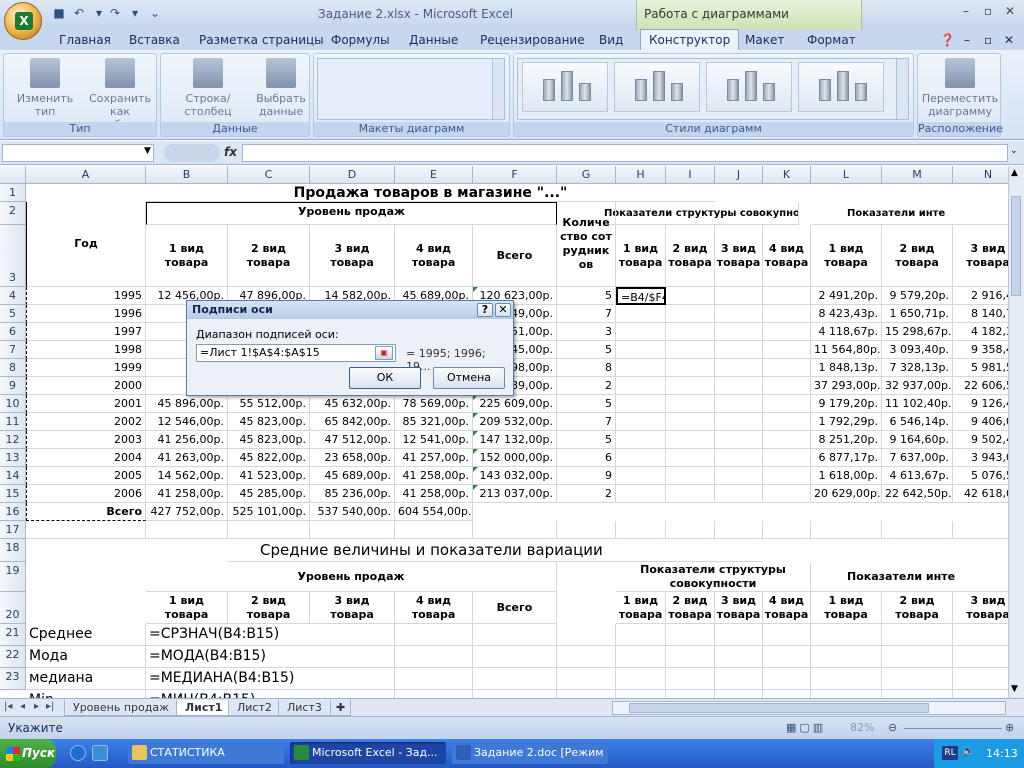 This screenshot has width=1024, height=768. Describe the element at coordinates (86, 694) in the screenshot. I see `s2-label-4: Min` at that location.